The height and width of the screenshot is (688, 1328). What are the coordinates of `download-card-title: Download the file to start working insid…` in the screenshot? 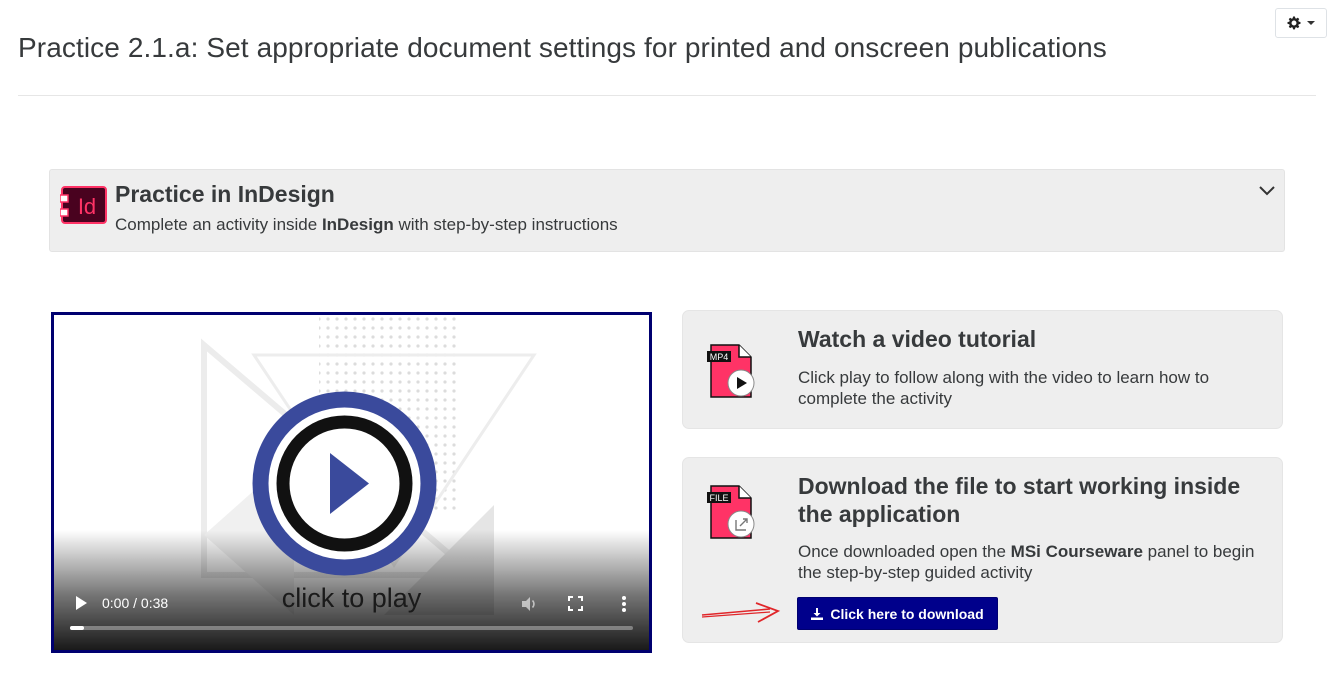 It's located at (1019, 500).